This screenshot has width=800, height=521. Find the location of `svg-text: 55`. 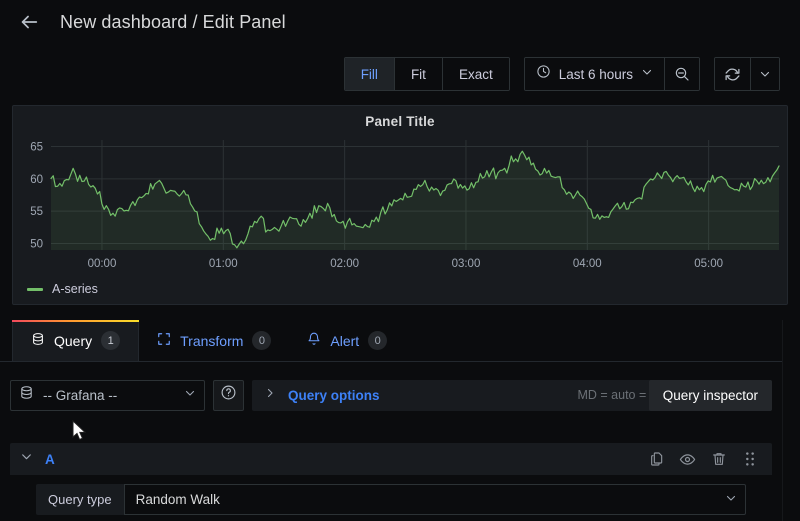

svg-text: 55 is located at coordinates (36, 212).